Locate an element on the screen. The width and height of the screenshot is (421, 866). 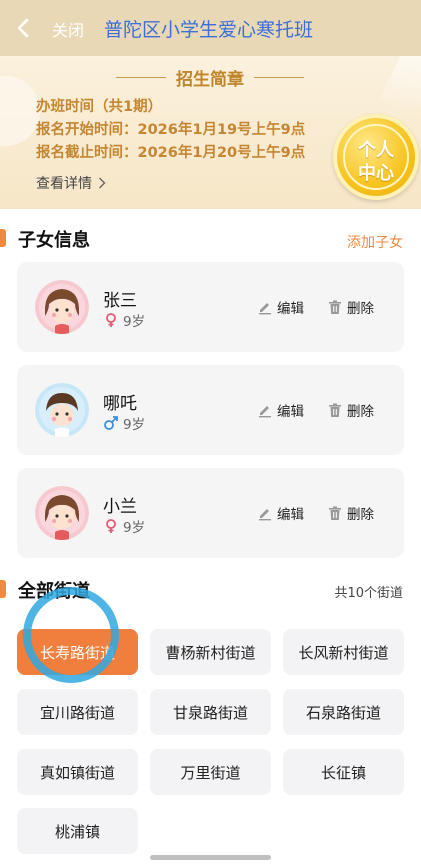
street-option: 桃浦镇 is located at coordinates (77, 831).